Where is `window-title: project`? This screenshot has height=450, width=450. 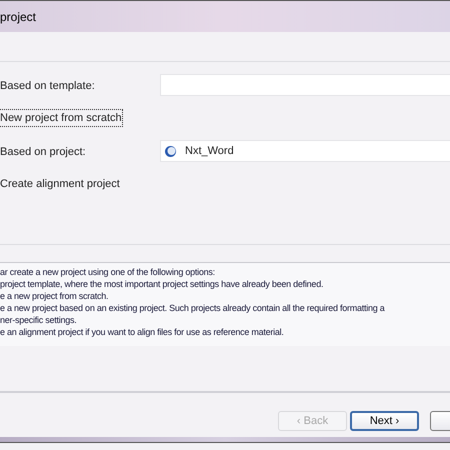
window-title: project is located at coordinates (18, 17).